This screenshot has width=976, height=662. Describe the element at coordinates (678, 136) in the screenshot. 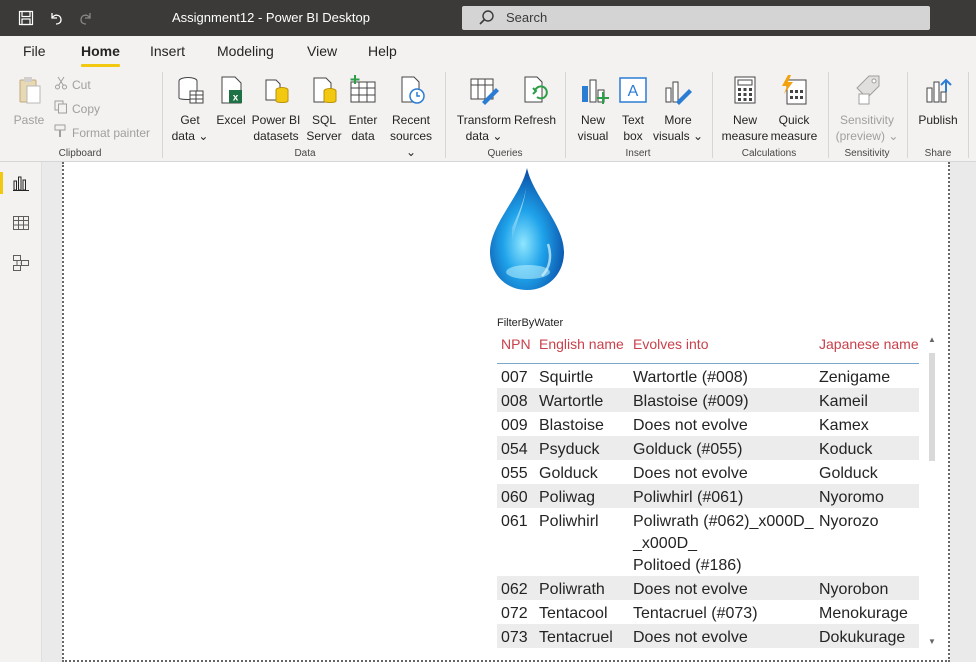

I see `more-visuals-label-2: visuals ⌄` at that location.